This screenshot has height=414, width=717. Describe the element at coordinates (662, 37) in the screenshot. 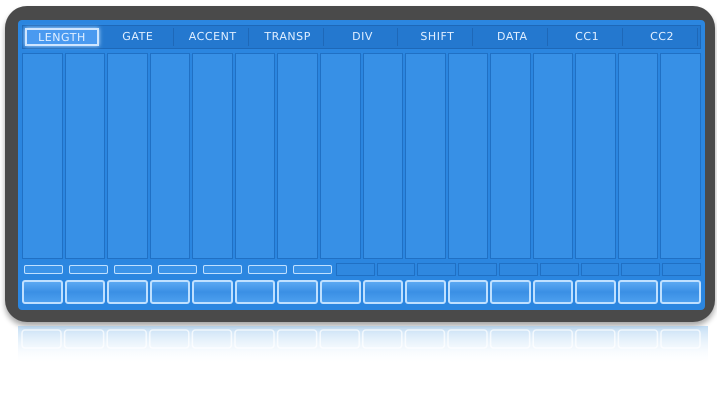

I see `tab: CC2` at that location.